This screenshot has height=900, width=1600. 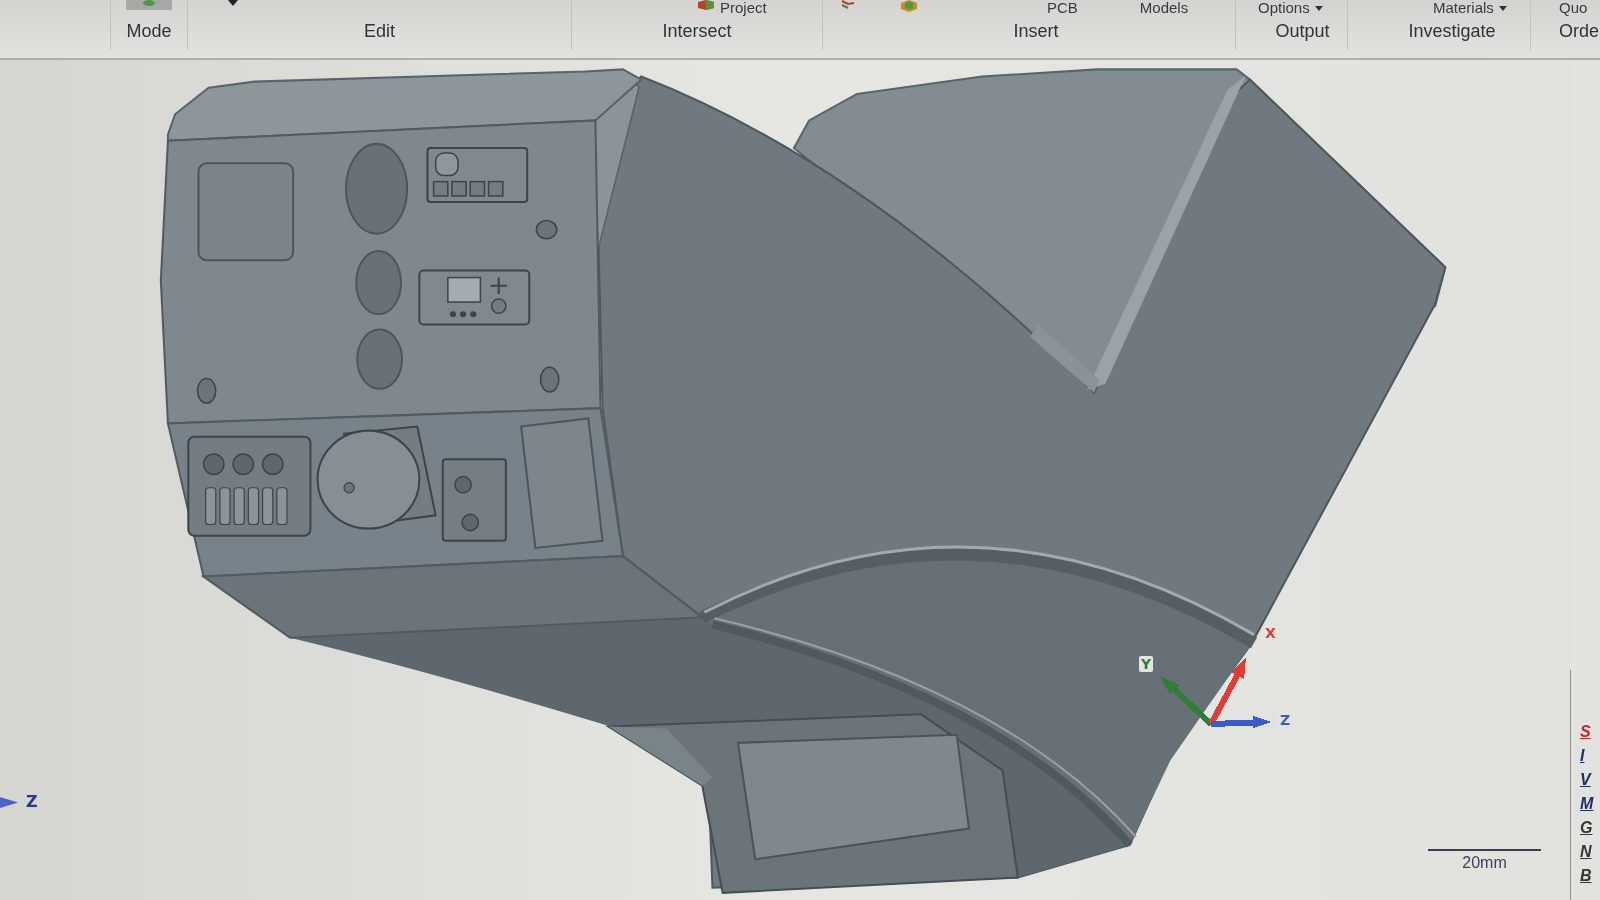 What do you see at coordinates (1587, 828) in the screenshot?
I see `shortcut-link: G` at bounding box center [1587, 828].